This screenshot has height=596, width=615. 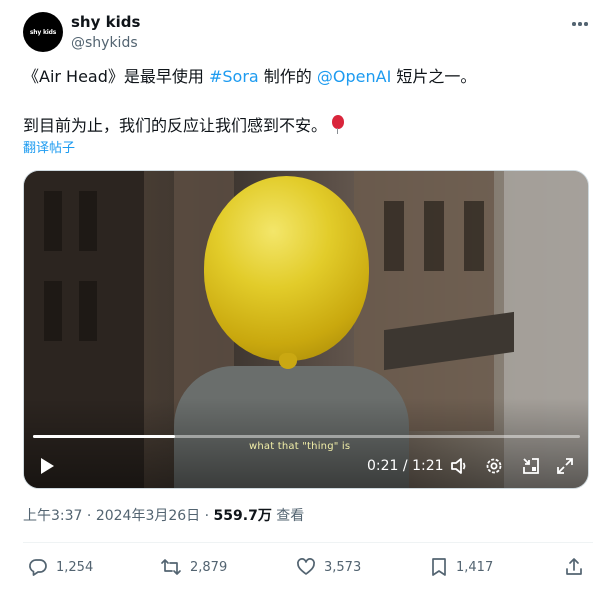 I want to click on repost-icon, so click(x=171, y=567).